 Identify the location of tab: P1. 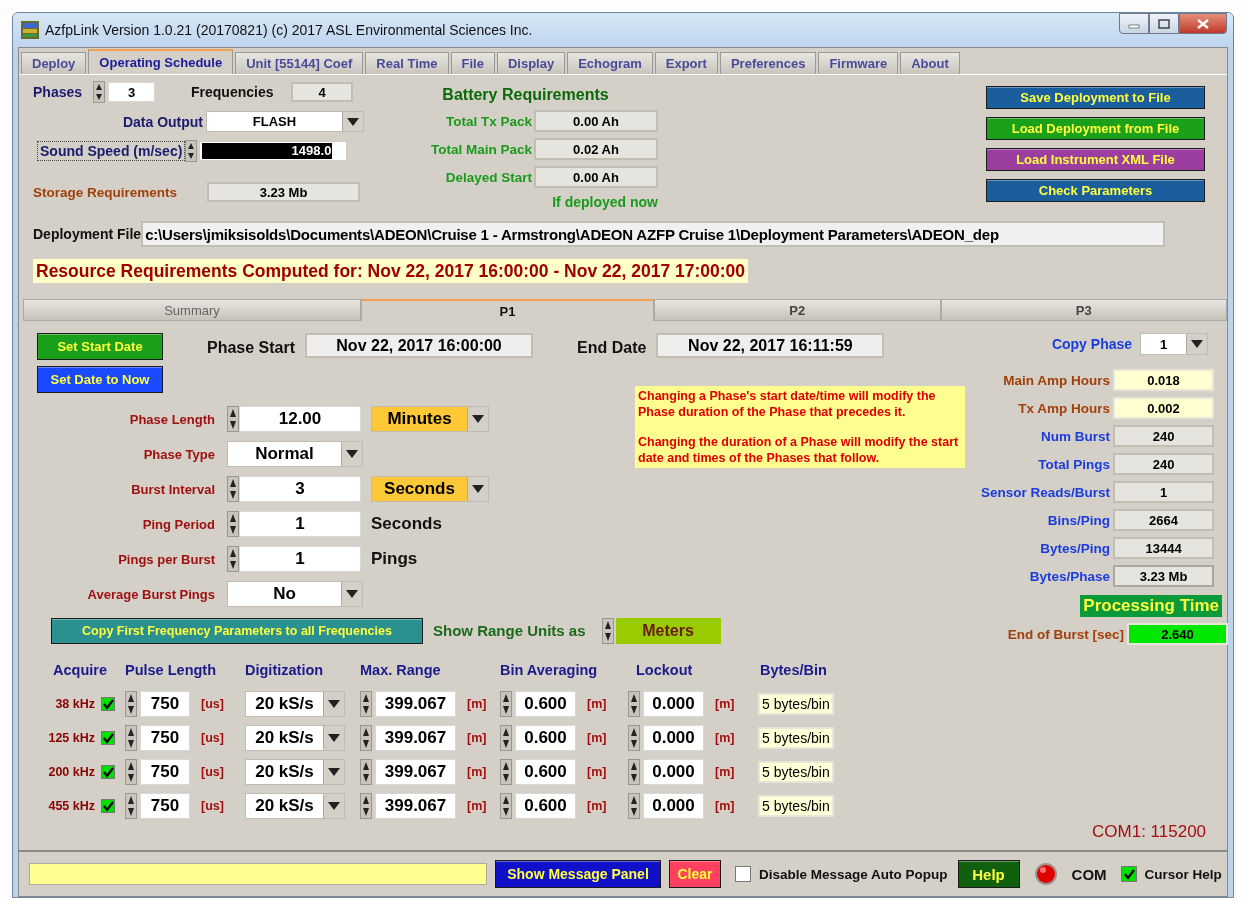
(507, 310).